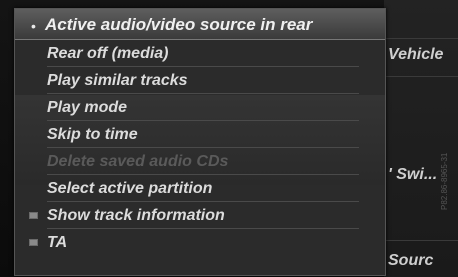 The height and width of the screenshot is (277, 458). I want to click on menu-header: • Active audio/video source in rear, so click(200, 24).